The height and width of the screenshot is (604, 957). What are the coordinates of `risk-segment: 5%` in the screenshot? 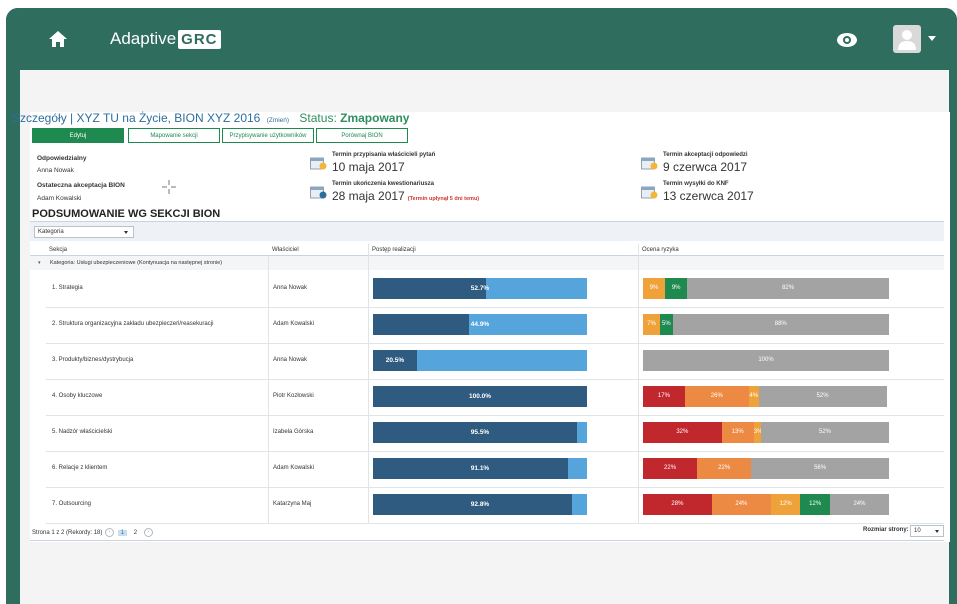 It's located at (666, 324).